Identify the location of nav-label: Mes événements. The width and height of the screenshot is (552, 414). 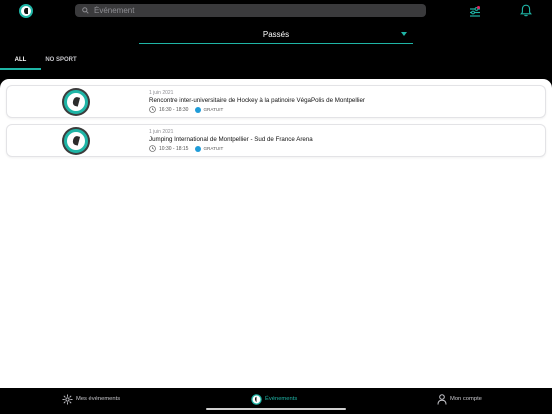
(98, 399).